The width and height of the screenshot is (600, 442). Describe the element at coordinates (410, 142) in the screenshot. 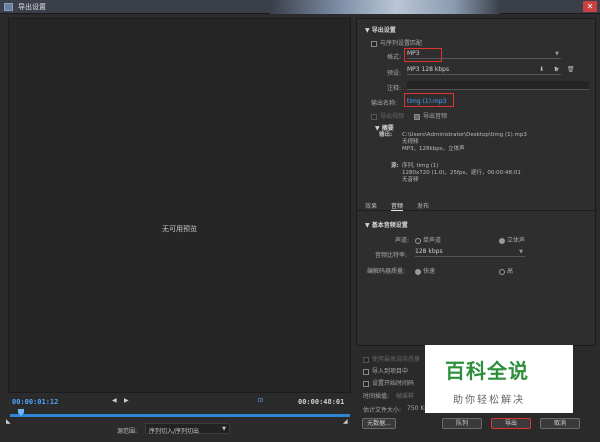

I see `summary-output-video: 无视频` at that location.